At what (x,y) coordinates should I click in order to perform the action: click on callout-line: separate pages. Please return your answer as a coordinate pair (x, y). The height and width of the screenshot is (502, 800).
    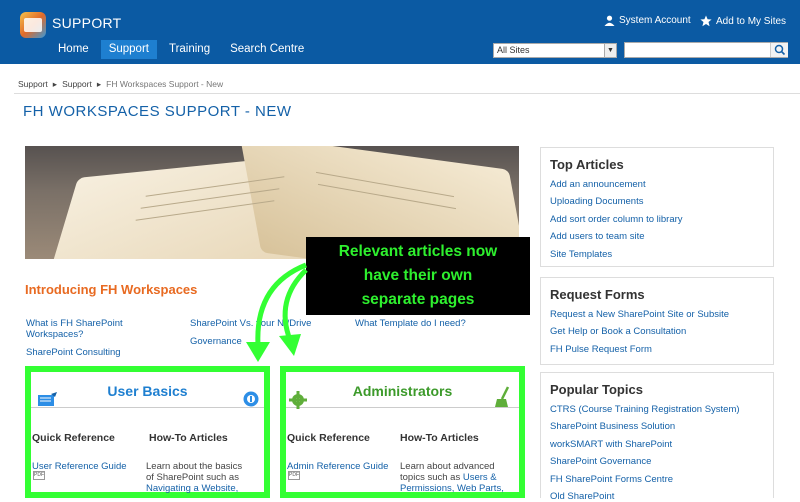
    Looking at the image, I should click on (418, 299).